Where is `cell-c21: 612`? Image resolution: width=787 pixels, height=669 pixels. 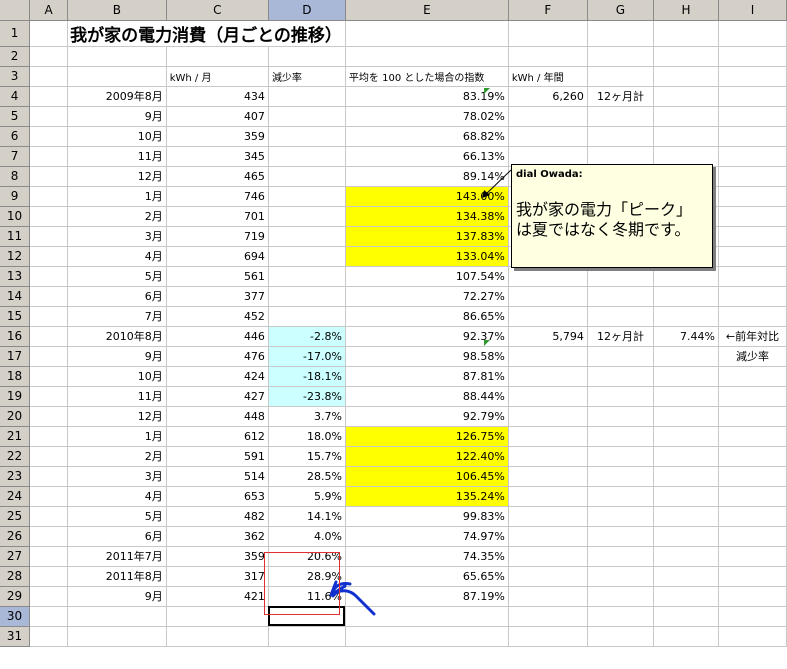 cell-c21: 612 is located at coordinates (217, 436).